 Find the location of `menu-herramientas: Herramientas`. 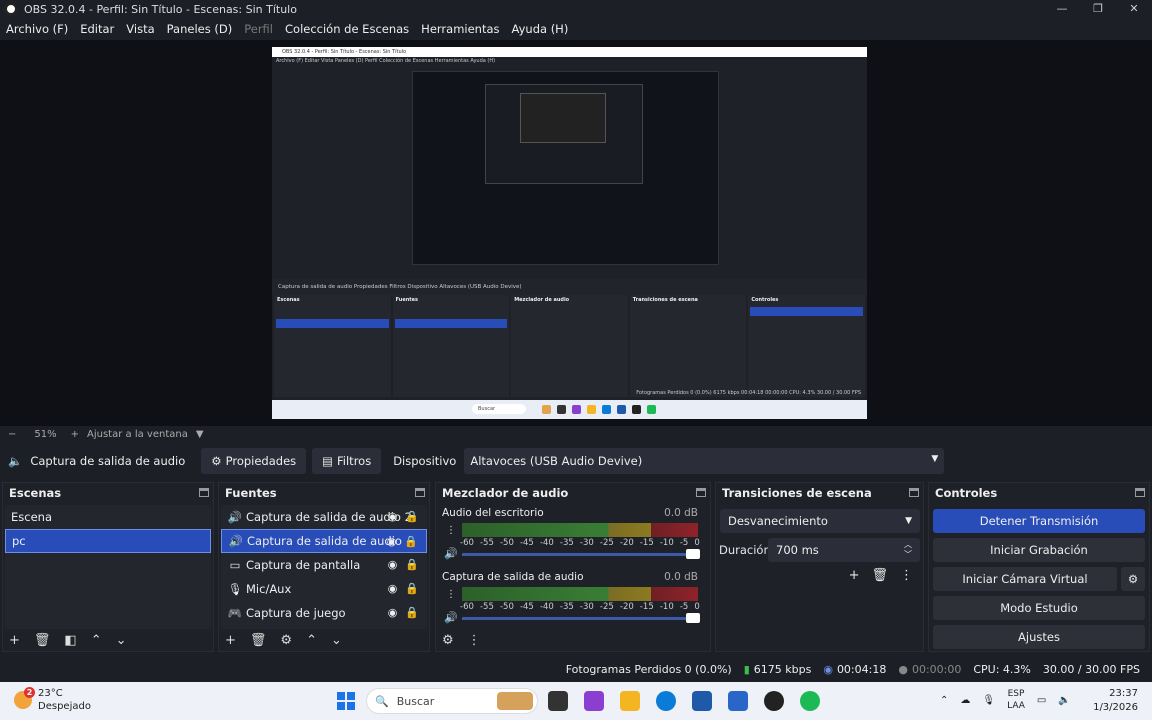

menu-herramientas: Herramientas is located at coordinates (460, 29).